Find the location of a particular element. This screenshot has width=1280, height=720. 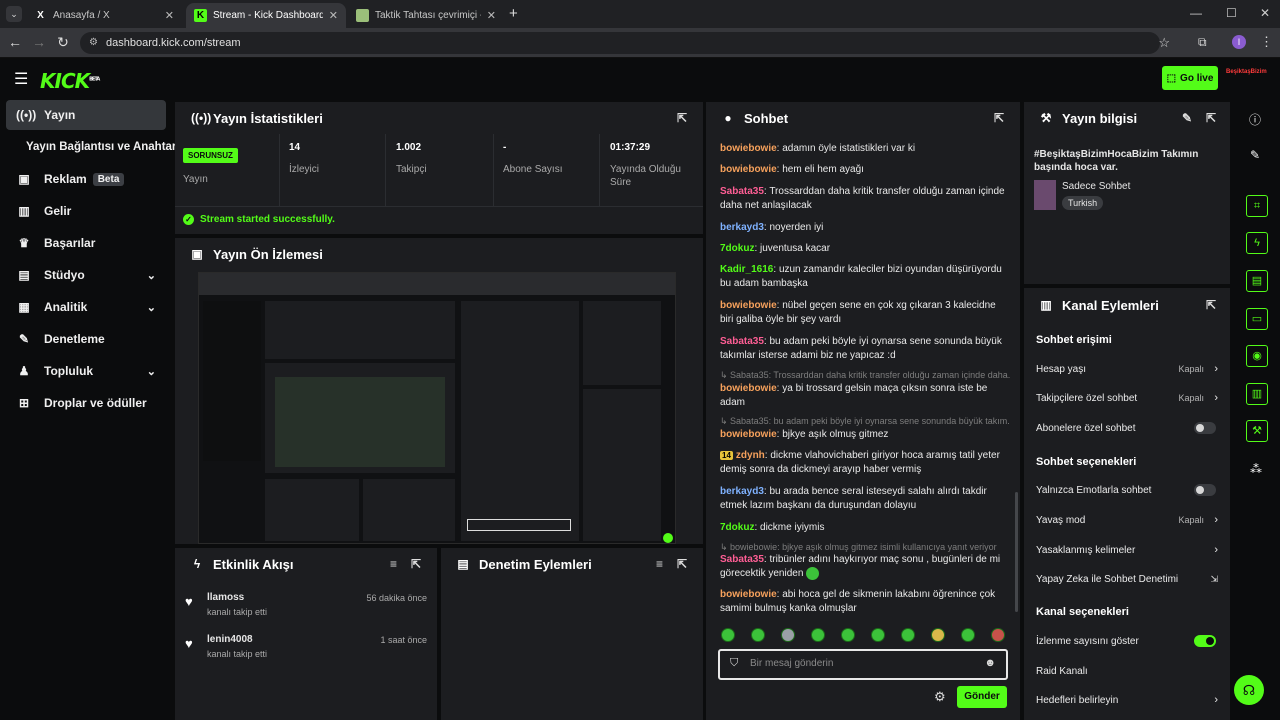

tab-search-icon: ⌄ is located at coordinates (14, 14).